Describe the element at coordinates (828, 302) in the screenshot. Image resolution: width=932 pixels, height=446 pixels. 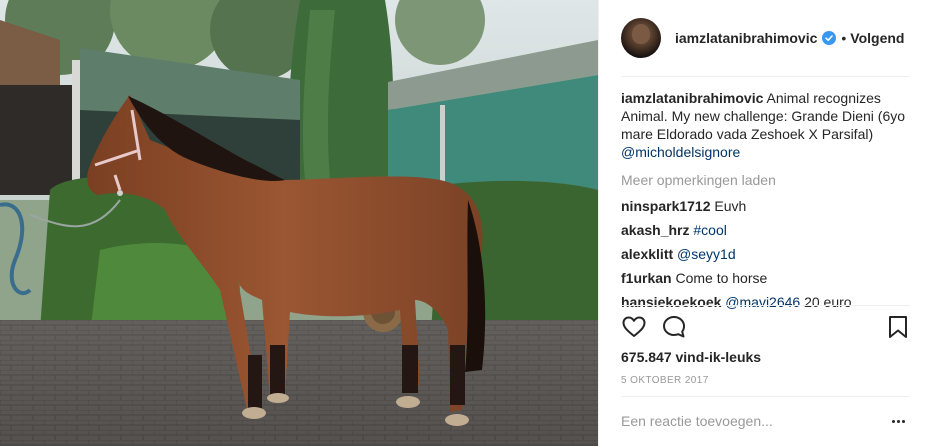
I see `comment-text: 20 euro` at that location.